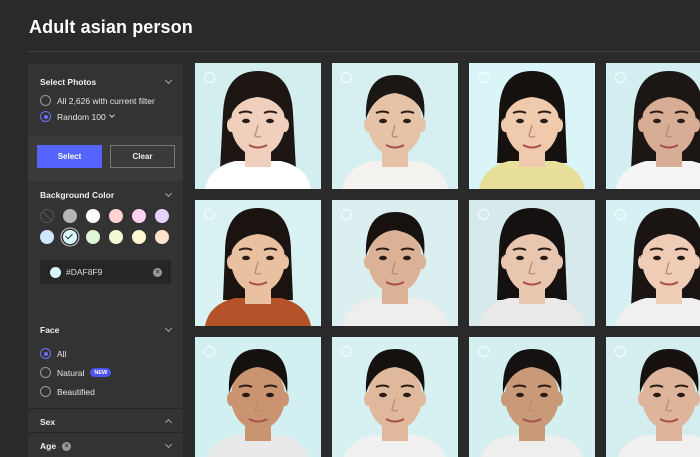 This screenshot has height=457, width=700. I want to click on title-divider, so click(364, 51).